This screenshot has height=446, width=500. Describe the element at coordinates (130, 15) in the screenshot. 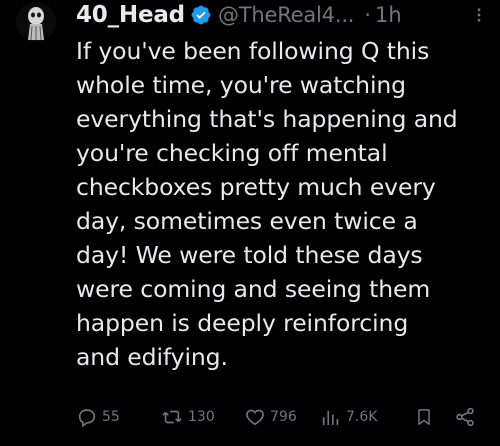

I see `display-name: 40_Head` at that location.